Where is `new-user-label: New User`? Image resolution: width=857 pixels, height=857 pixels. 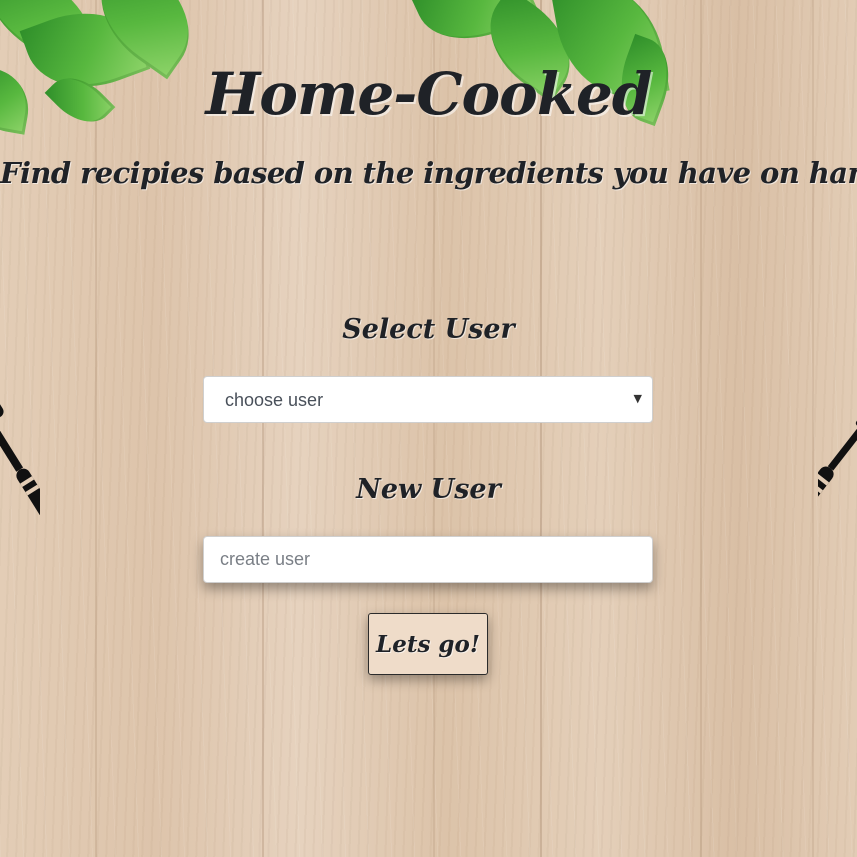
new-user-label: New User is located at coordinates (428, 489).